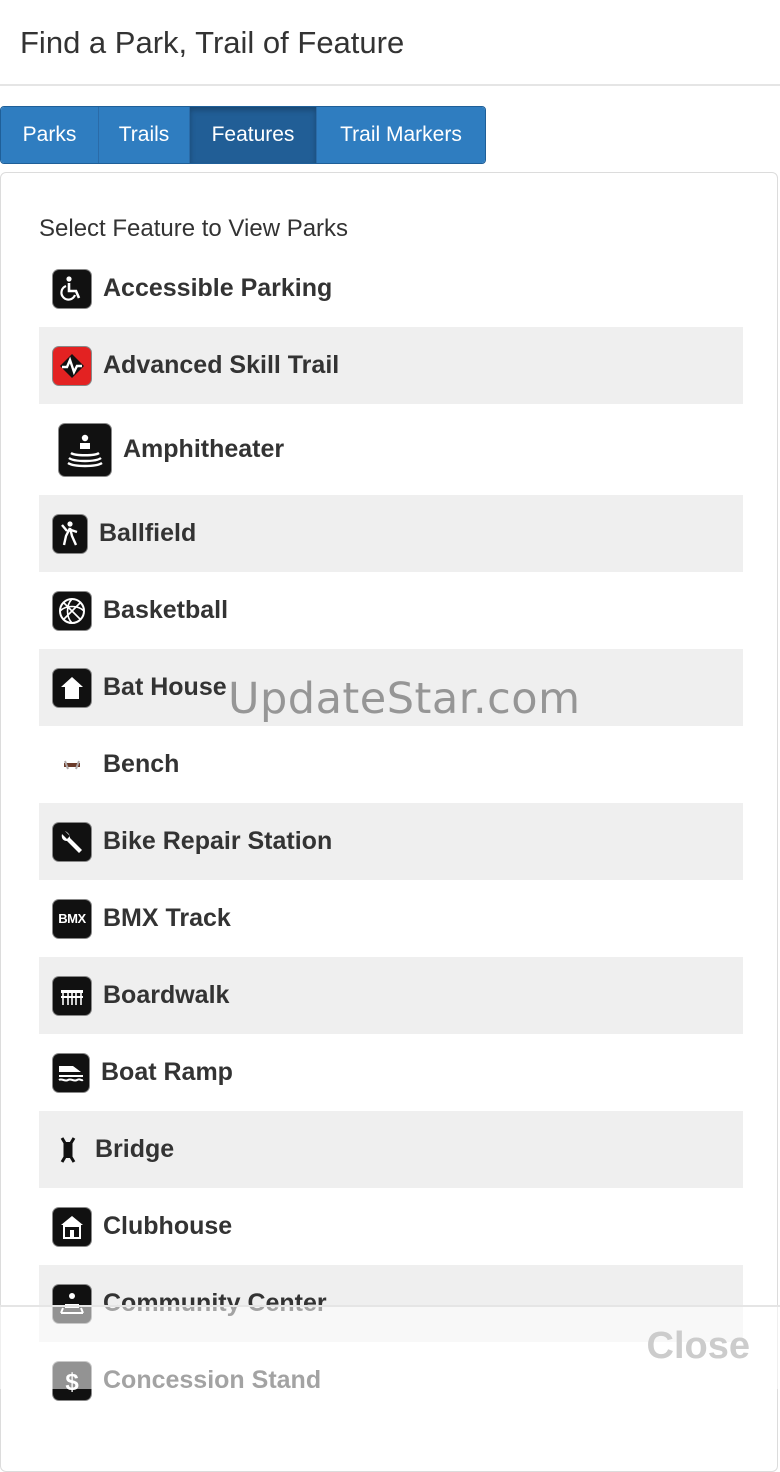 This screenshot has height=1472, width=780. I want to click on basketball-icon, so click(72, 610).